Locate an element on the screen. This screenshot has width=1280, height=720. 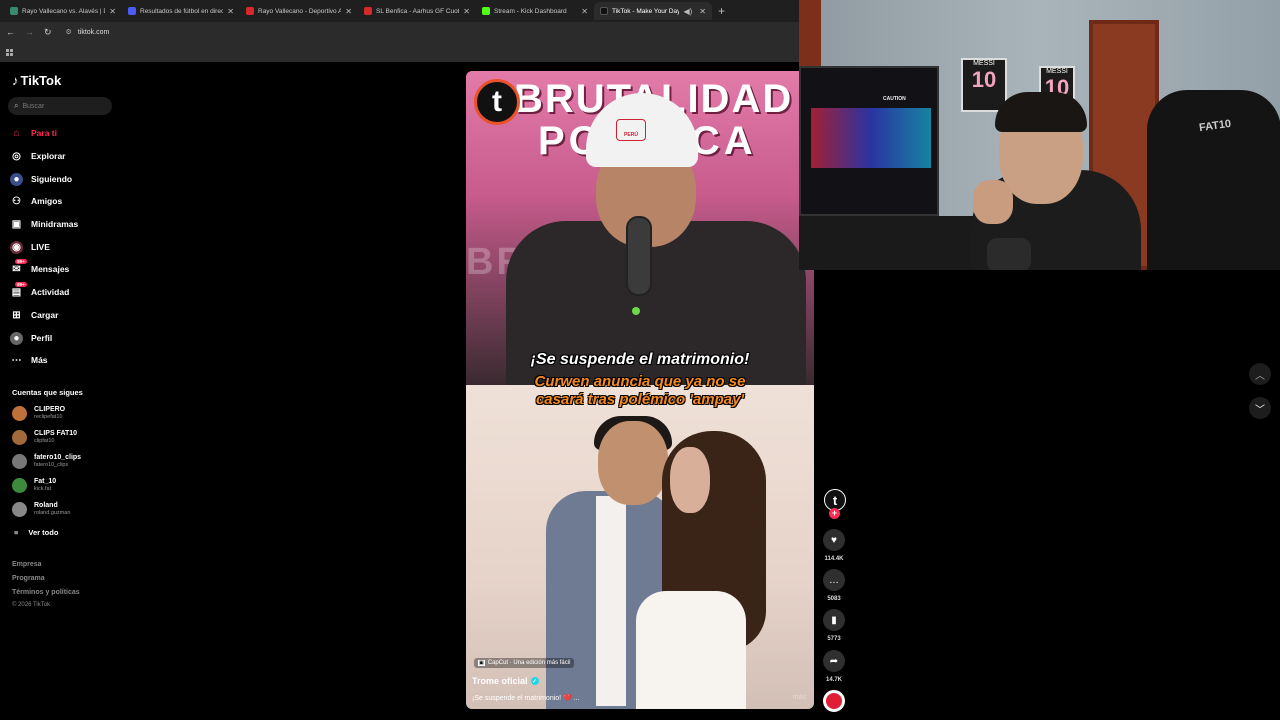
back-icon: ← is located at coordinates (10, 32).